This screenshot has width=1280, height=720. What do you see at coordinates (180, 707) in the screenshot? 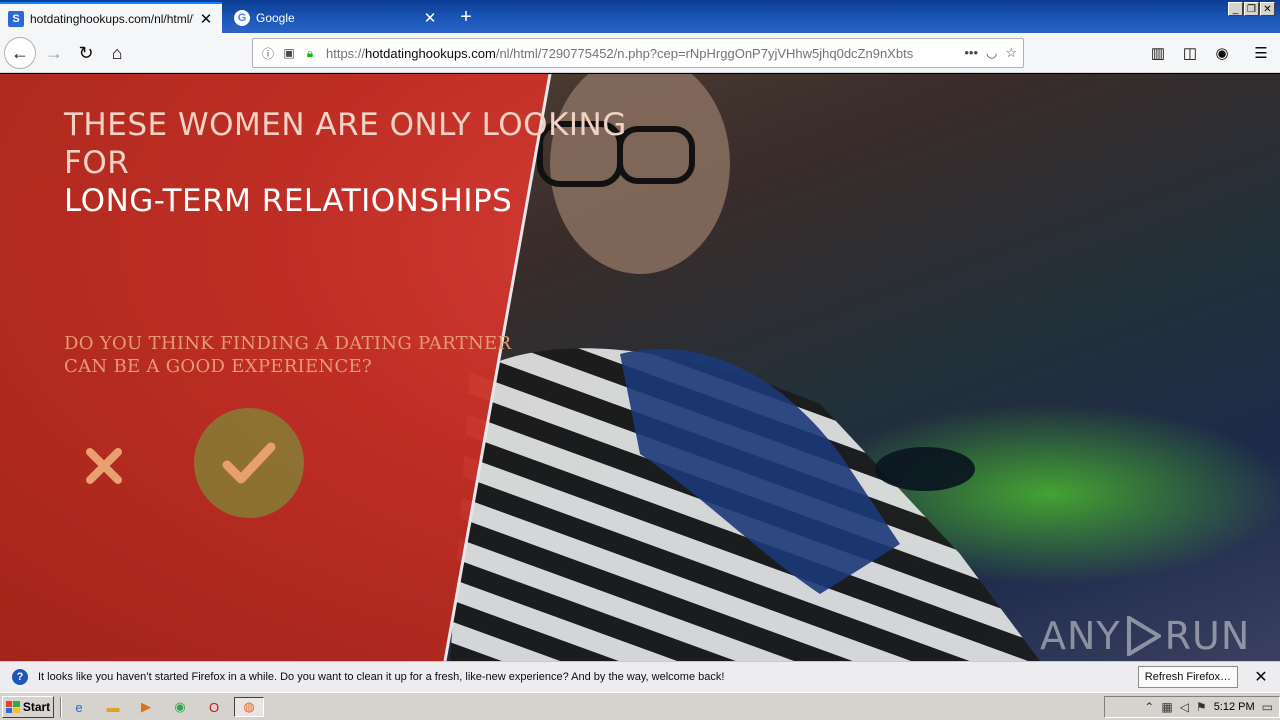
I see `chrome-icon: ◉` at bounding box center [180, 707].